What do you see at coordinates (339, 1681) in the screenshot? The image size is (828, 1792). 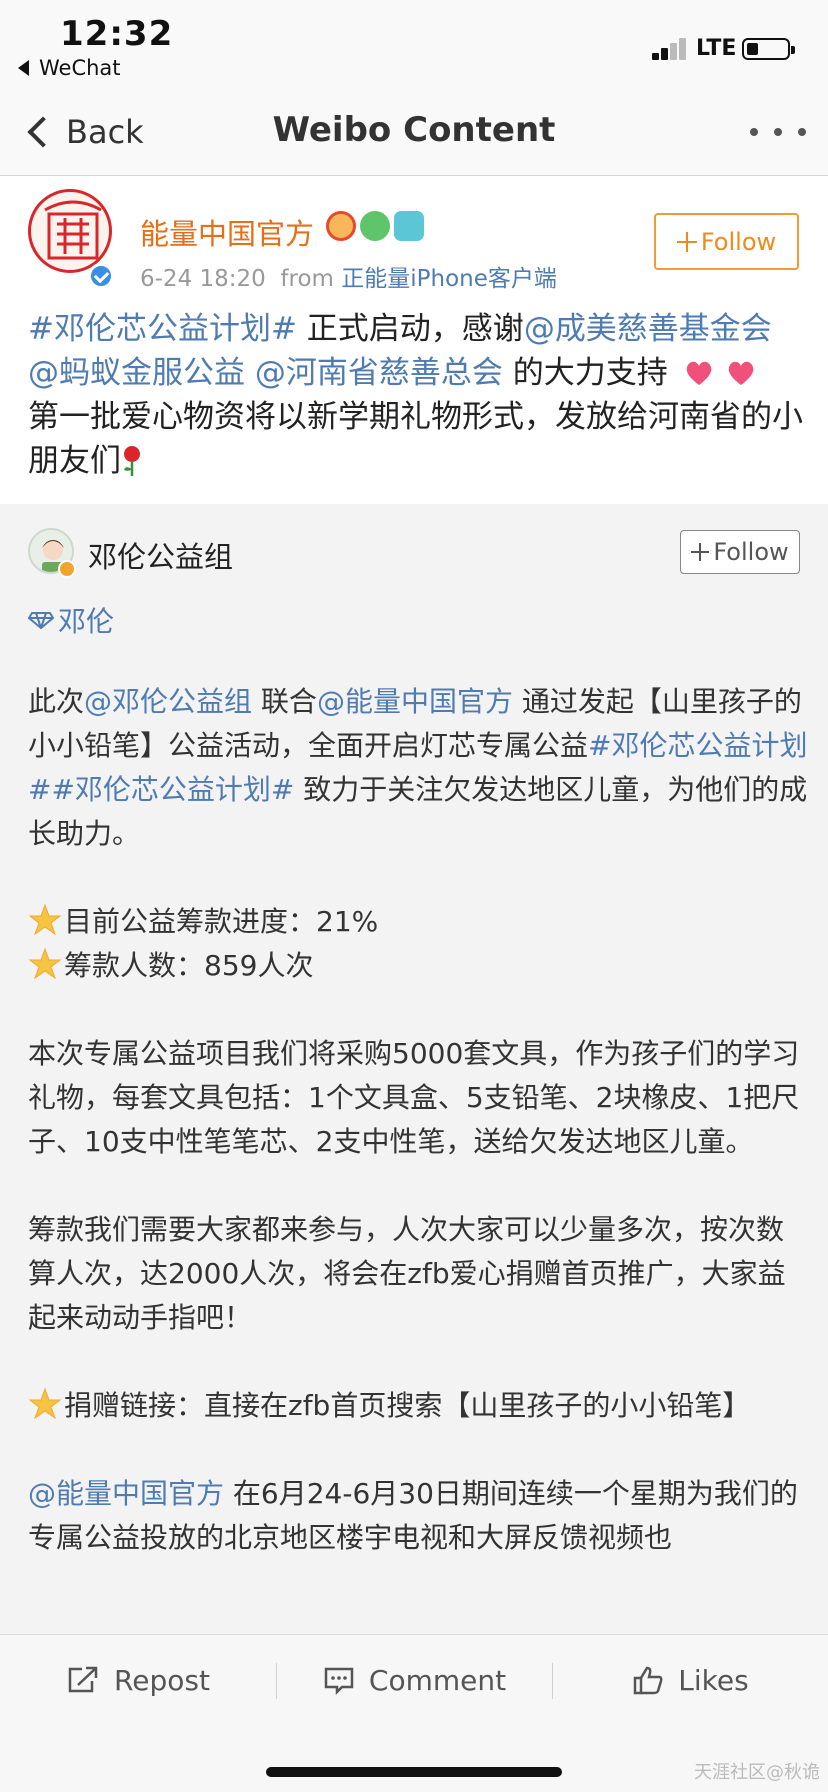 I see `comment-icon` at bounding box center [339, 1681].